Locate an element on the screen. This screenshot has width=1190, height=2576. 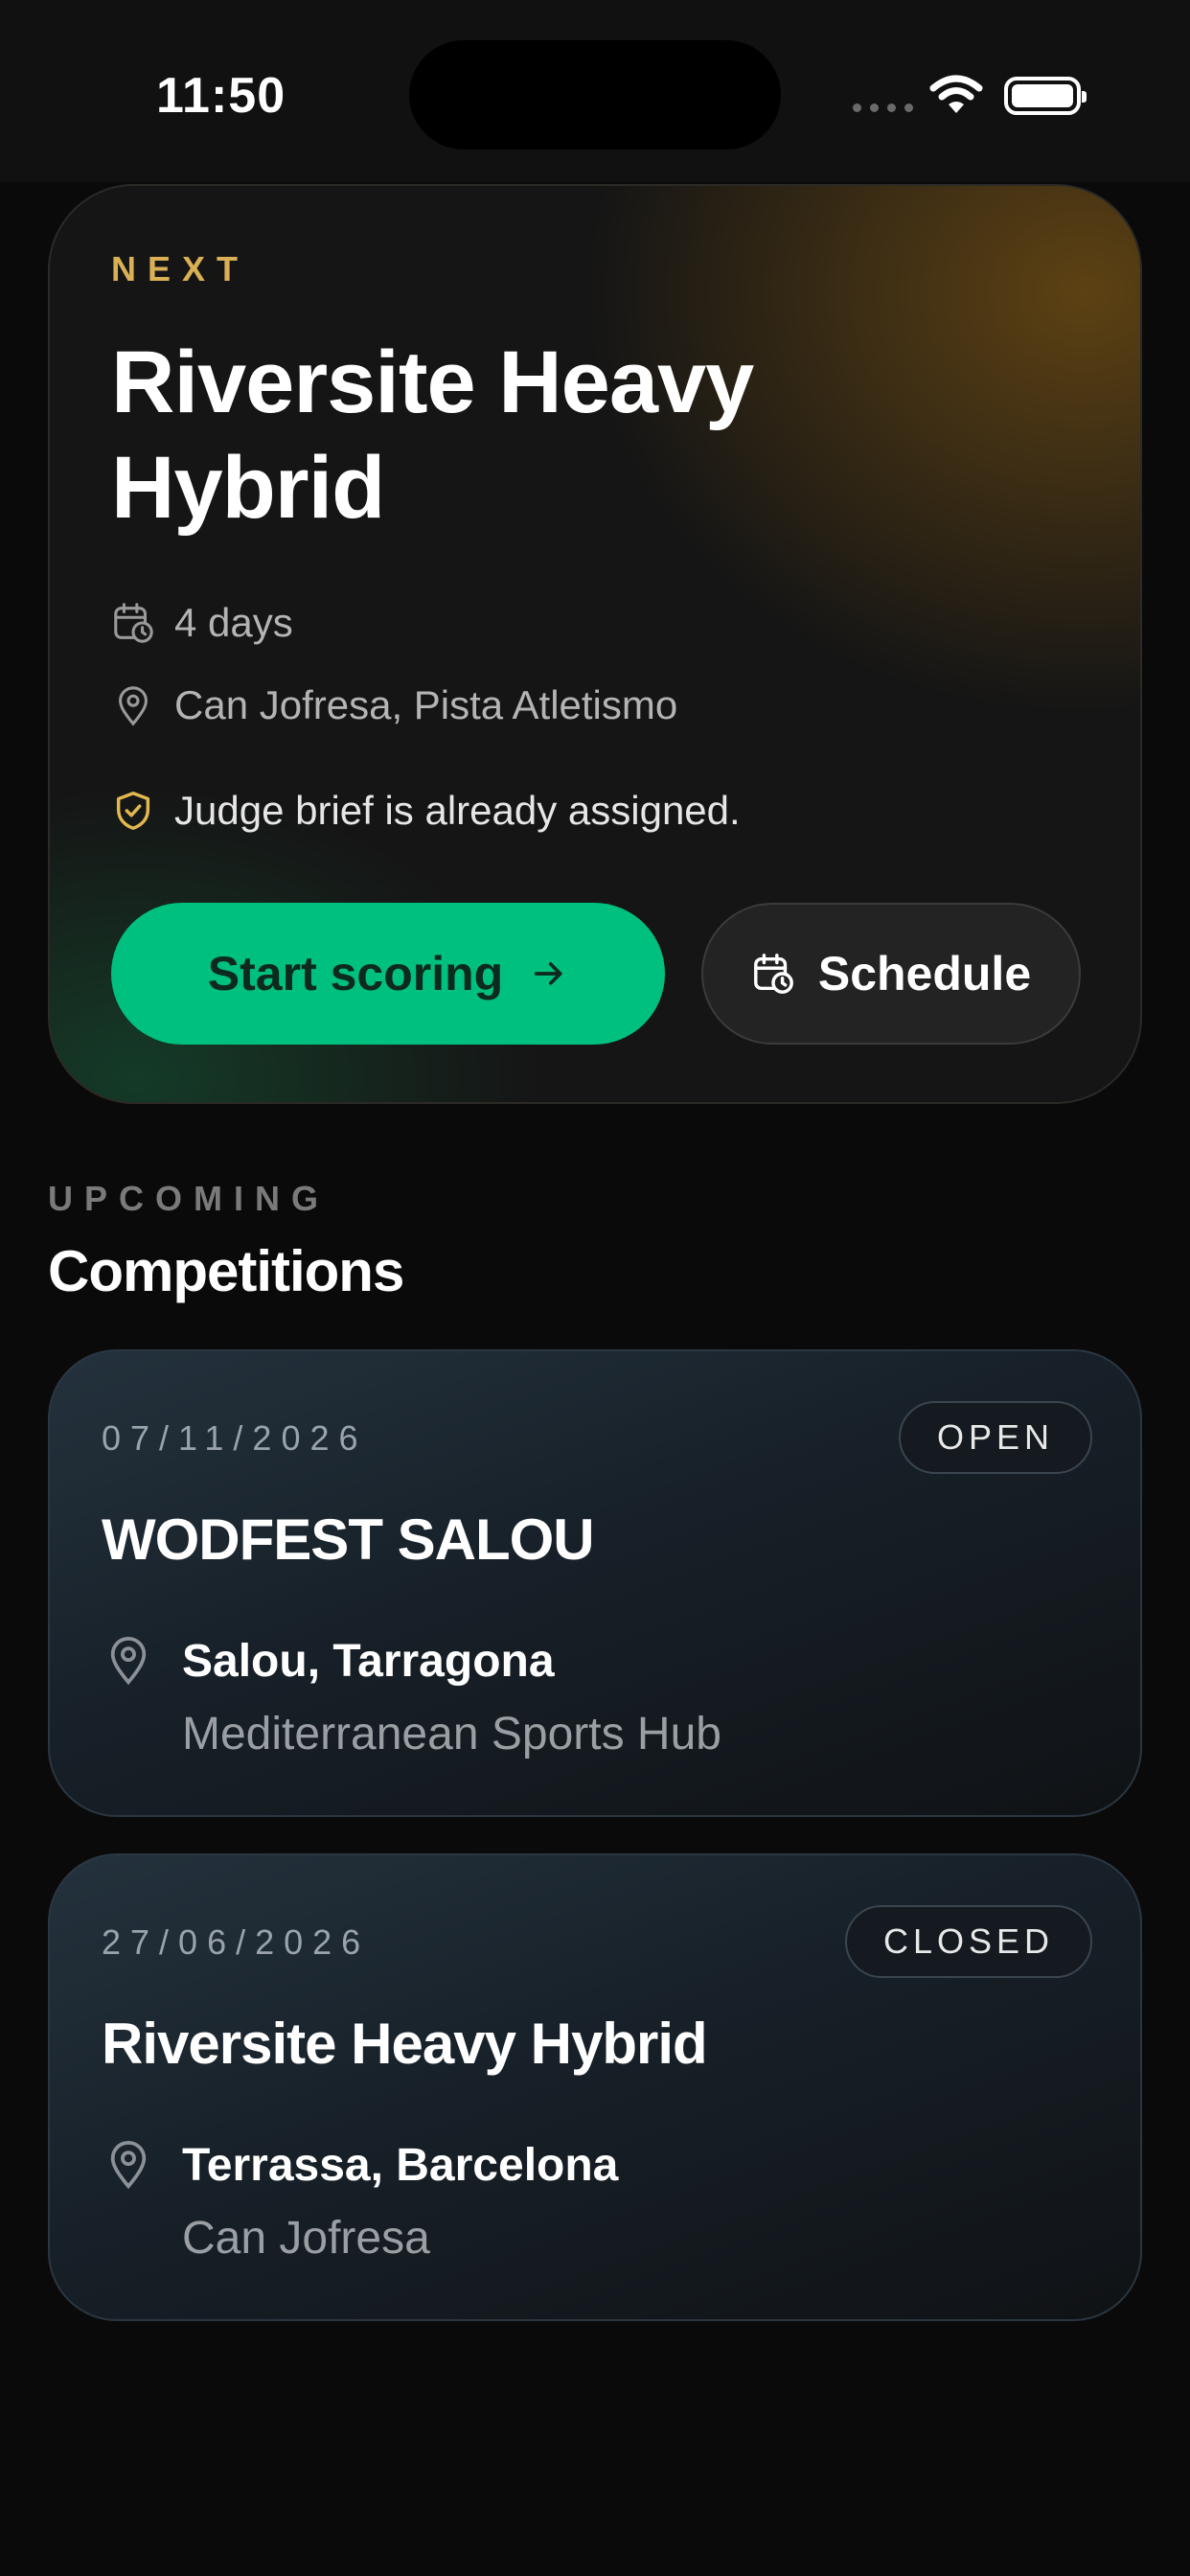
competition-venue: Mediterranean Sports Hub is located at coordinates (452, 1734).